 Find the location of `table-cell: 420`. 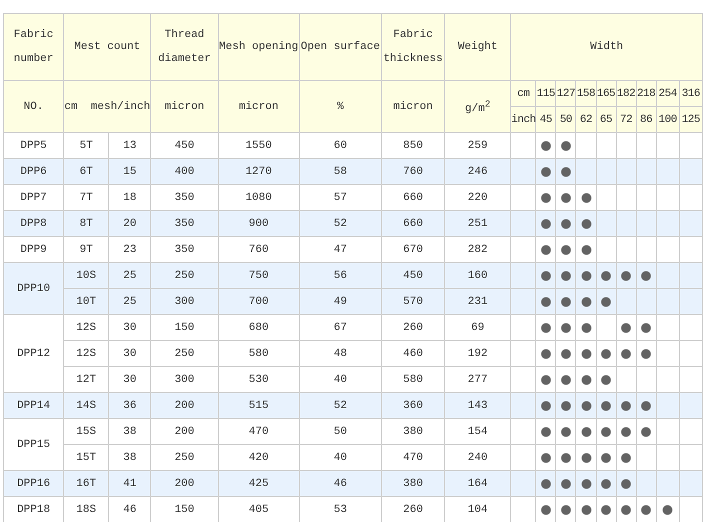

table-cell: 420 is located at coordinates (259, 457).